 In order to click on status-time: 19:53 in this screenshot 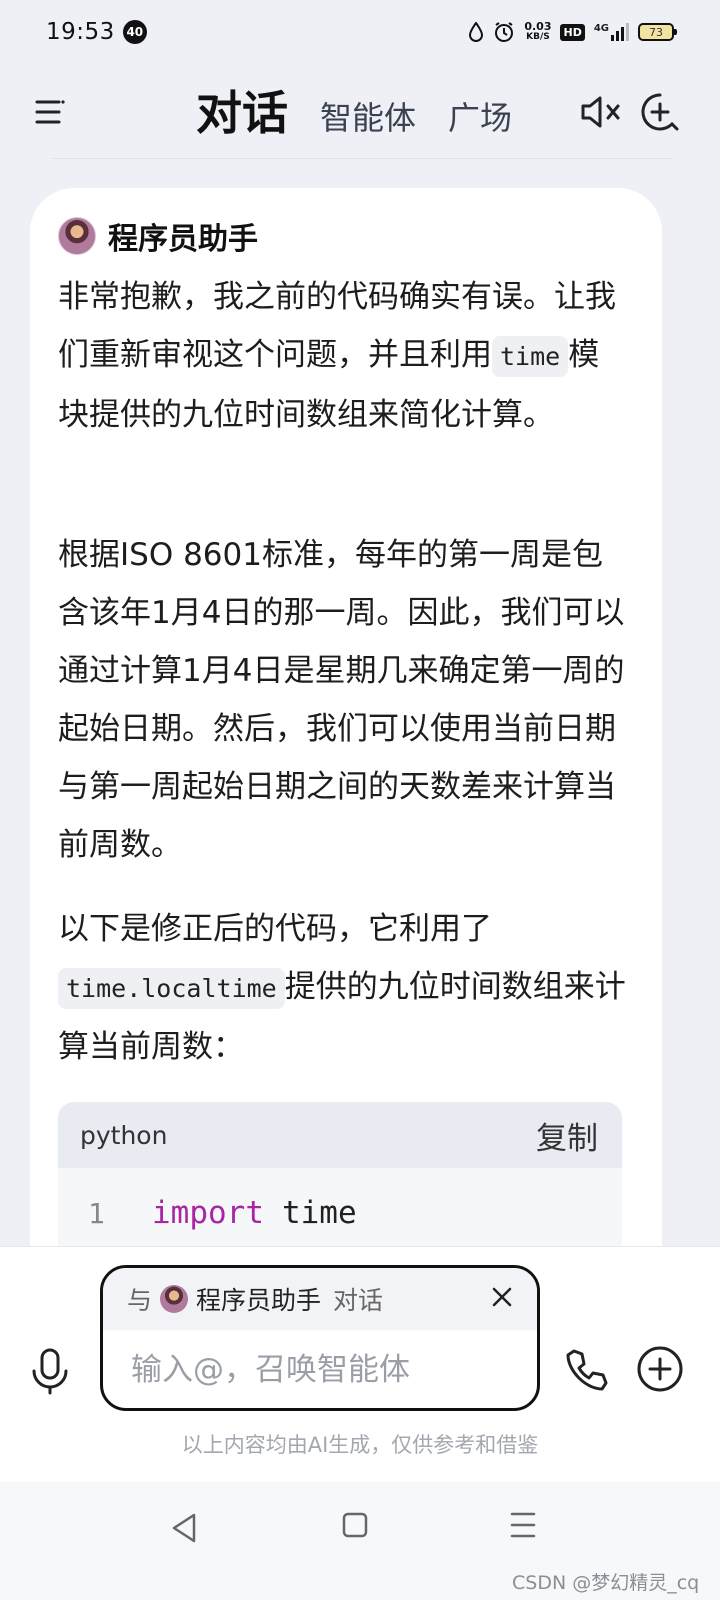, I will do `click(80, 32)`.